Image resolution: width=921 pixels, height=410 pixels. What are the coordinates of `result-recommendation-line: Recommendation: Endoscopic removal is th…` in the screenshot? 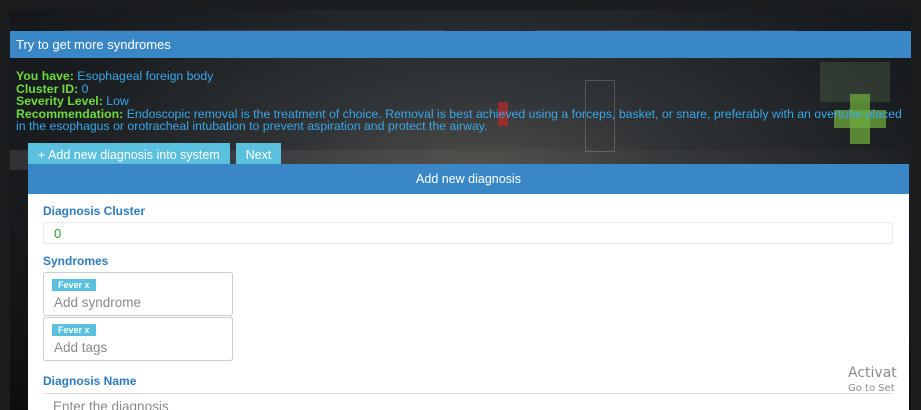 It's located at (461, 119).